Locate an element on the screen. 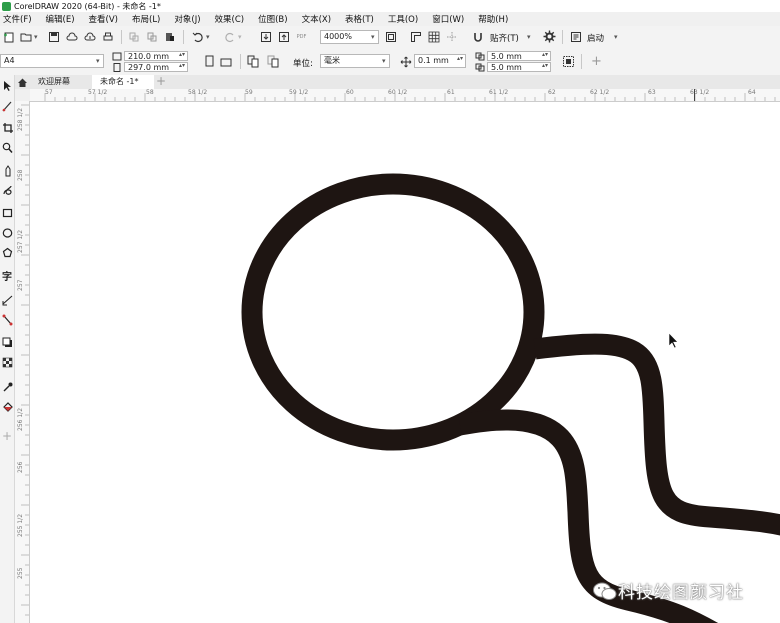  treat-as-filled-icon is located at coordinates (568, 61).